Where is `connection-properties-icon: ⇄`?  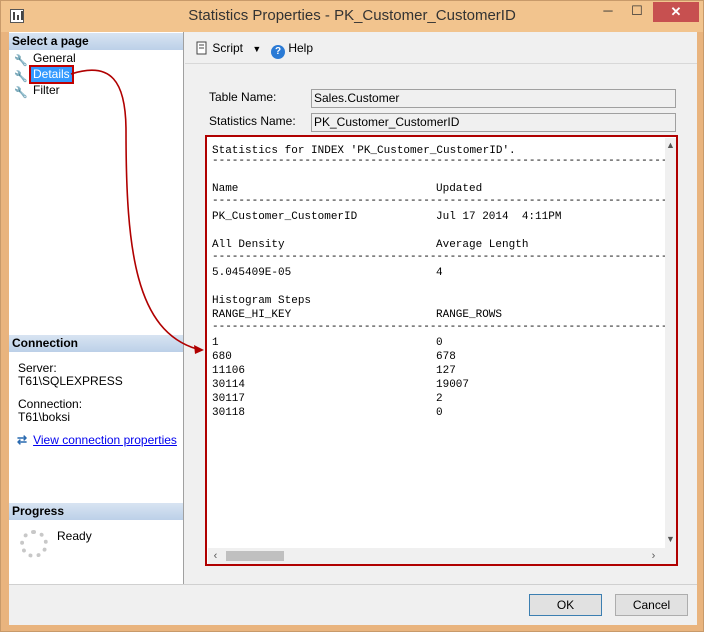
connection-properties-icon: ⇄ is located at coordinates (22, 440).